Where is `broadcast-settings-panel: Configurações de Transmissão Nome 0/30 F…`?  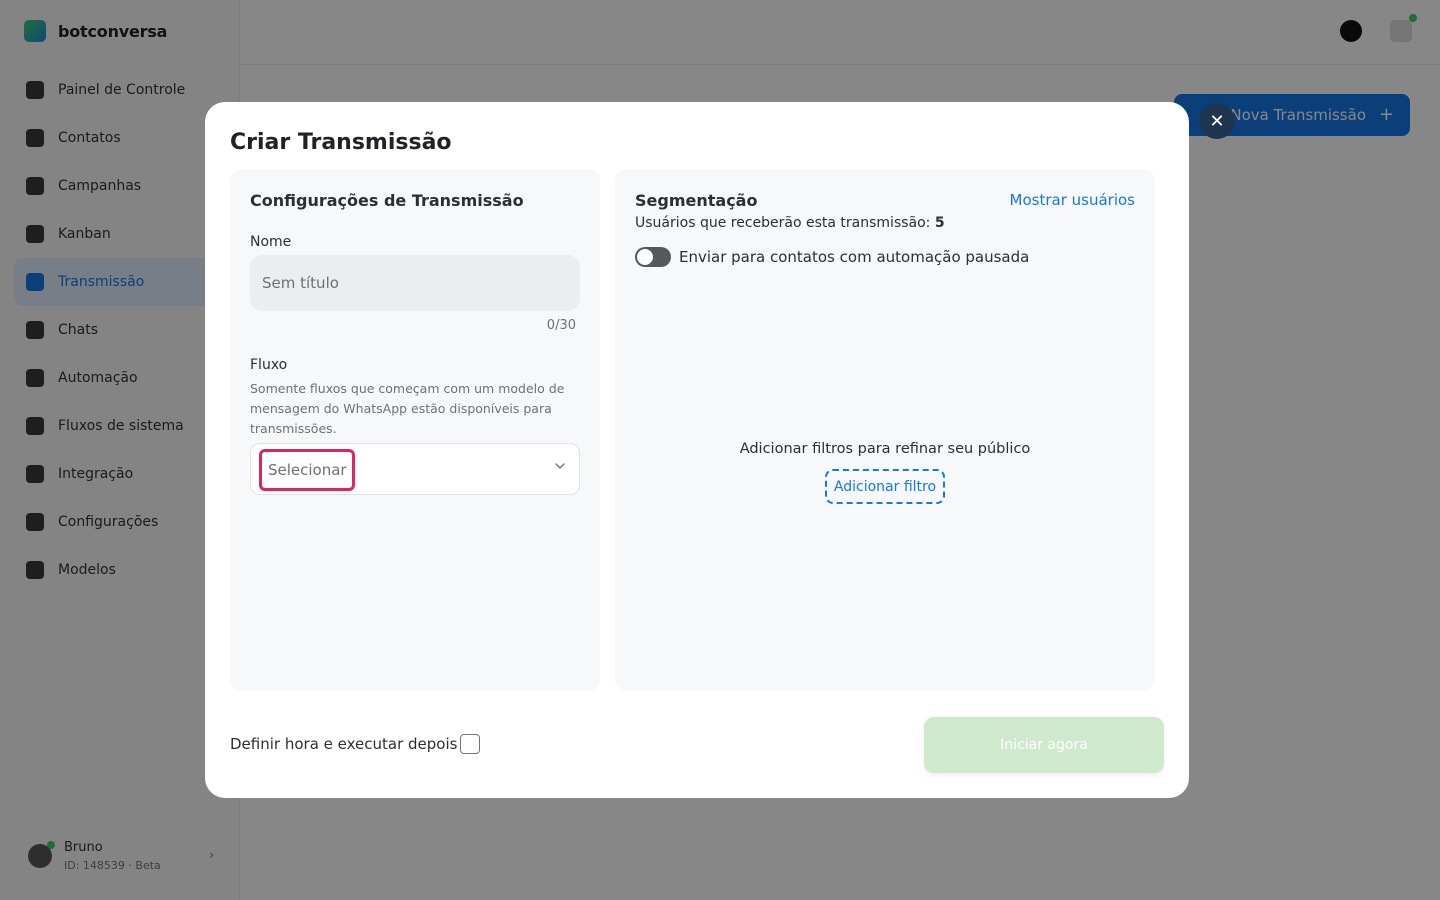
broadcast-settings-panel: Configurações de Transmissão Nome 0/30 F… is located at coordinates (415, 430).